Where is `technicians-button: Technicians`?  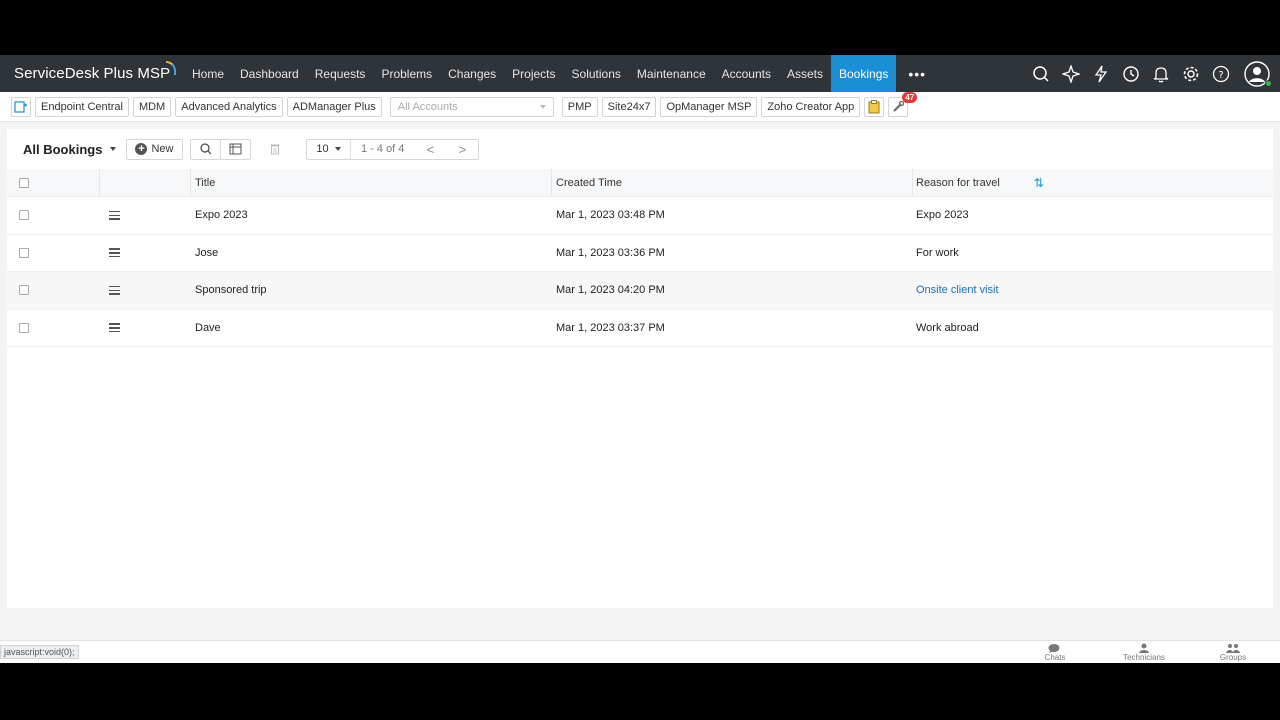
technicians-button: Technicians is located at coordinates (1144, 652).